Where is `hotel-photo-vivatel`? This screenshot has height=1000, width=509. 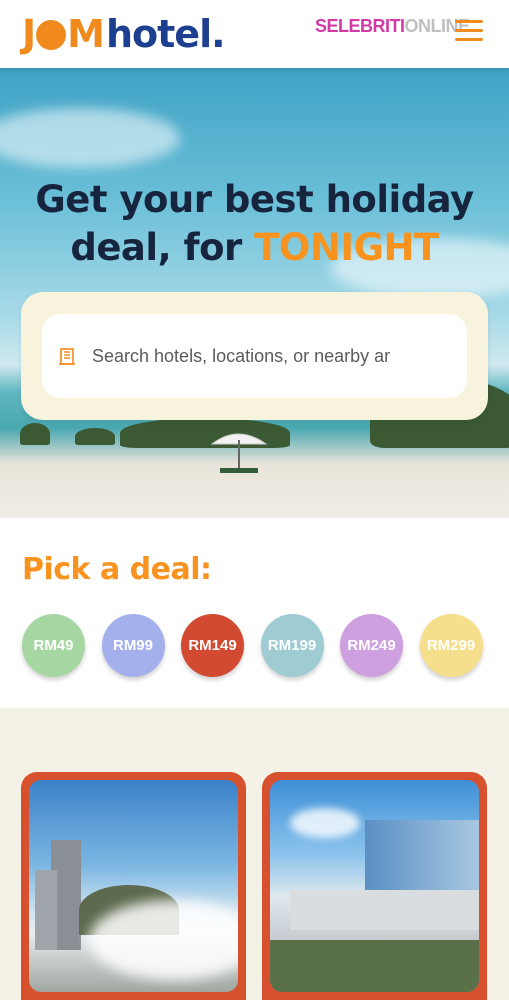 hotel-photo-vivatel is located at coordinates (374, 886).